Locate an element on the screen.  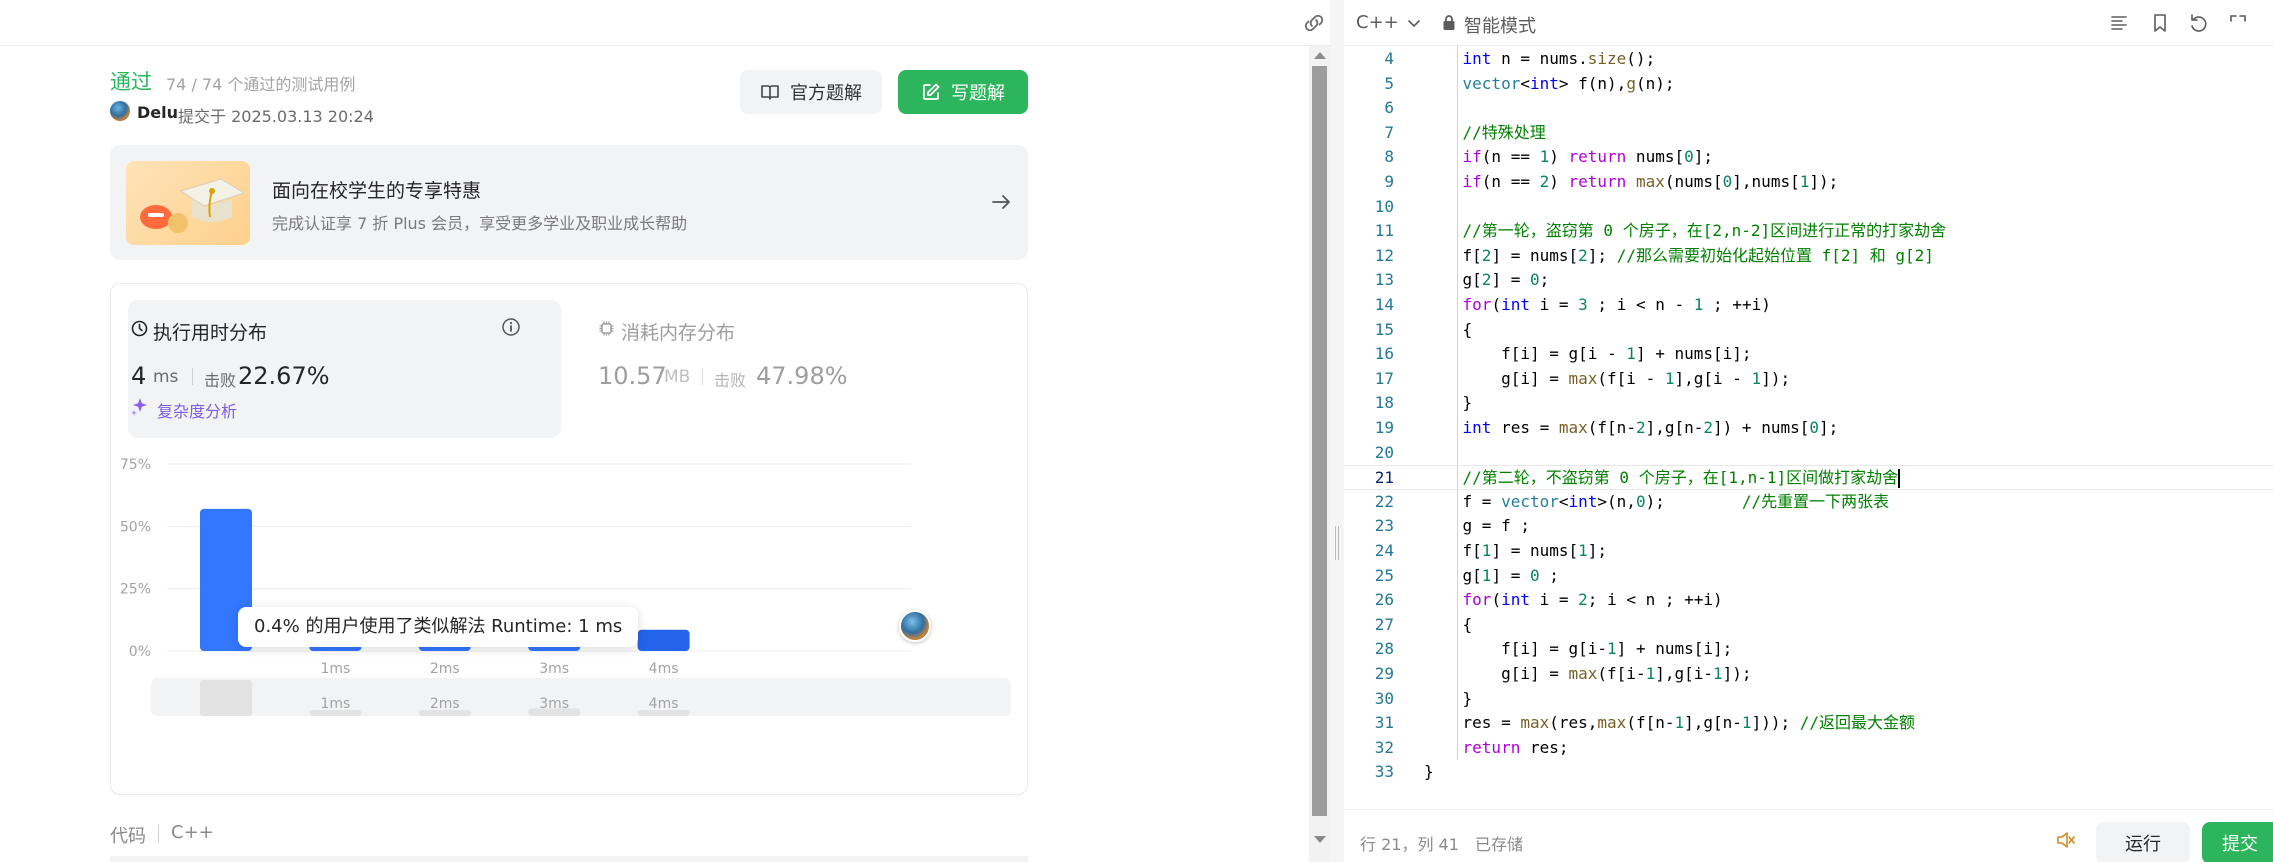
runtime-value: 4 is located at coordinates (139, 376).